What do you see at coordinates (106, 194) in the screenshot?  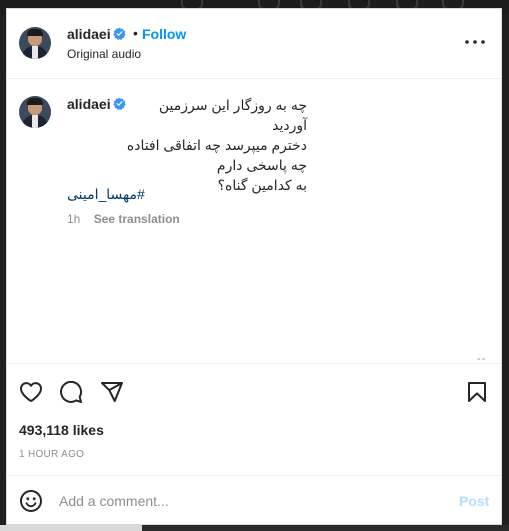 I see `hashtag-link: #مهسا_امینی` at bounding box center [106, 194].